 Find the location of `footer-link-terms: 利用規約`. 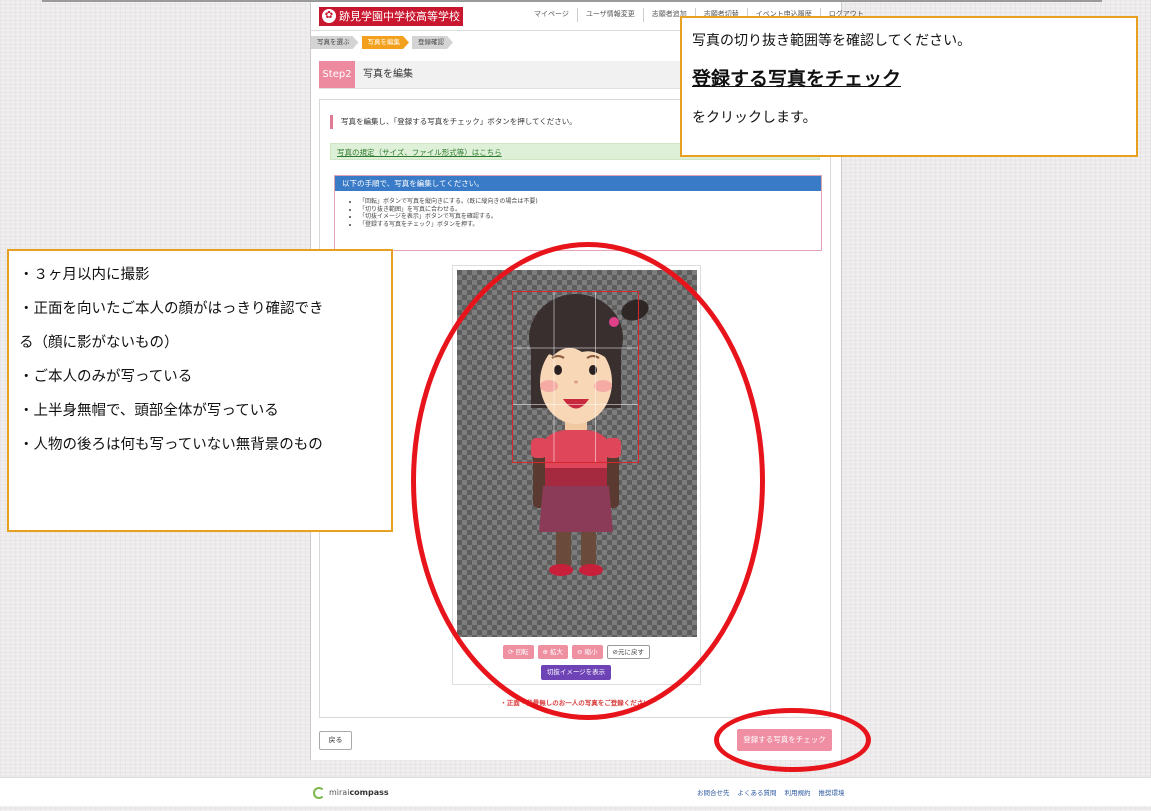

footer-link-terms: 利用規約 is located at coordinates (798, 792).